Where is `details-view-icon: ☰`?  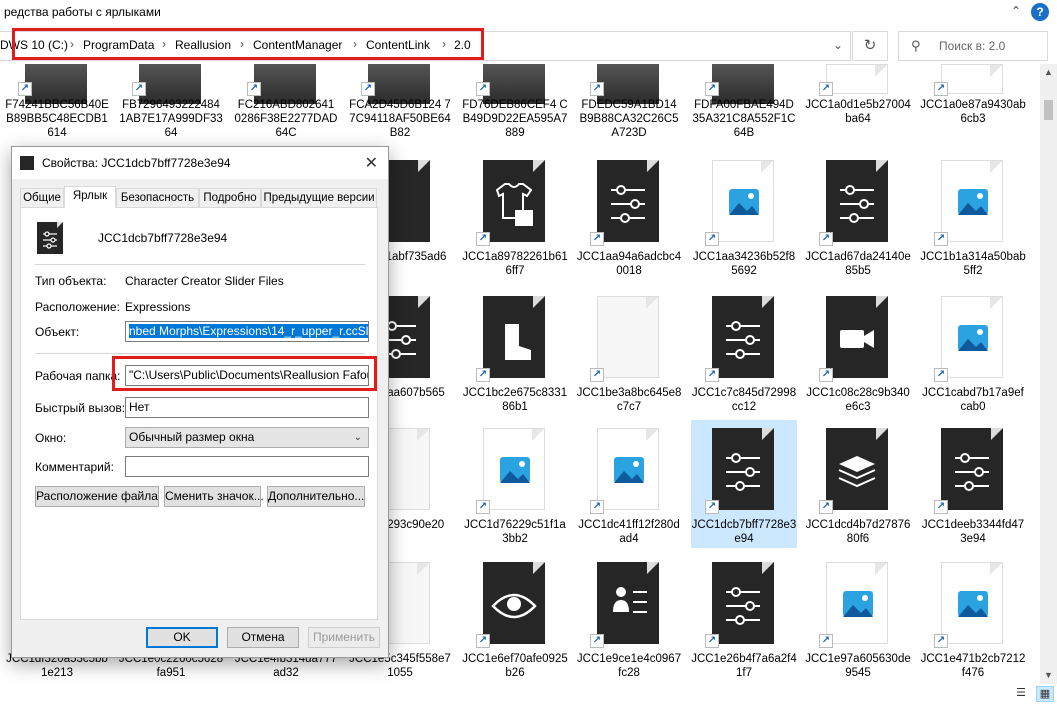
details-view-icon: ☰ is located at coordinates (1021, 694).